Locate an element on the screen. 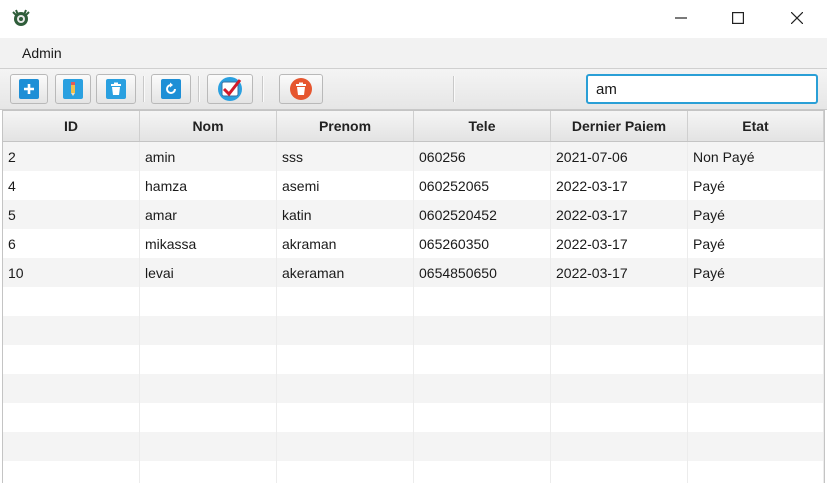  trash-icon is located at coordinates (116, 89).